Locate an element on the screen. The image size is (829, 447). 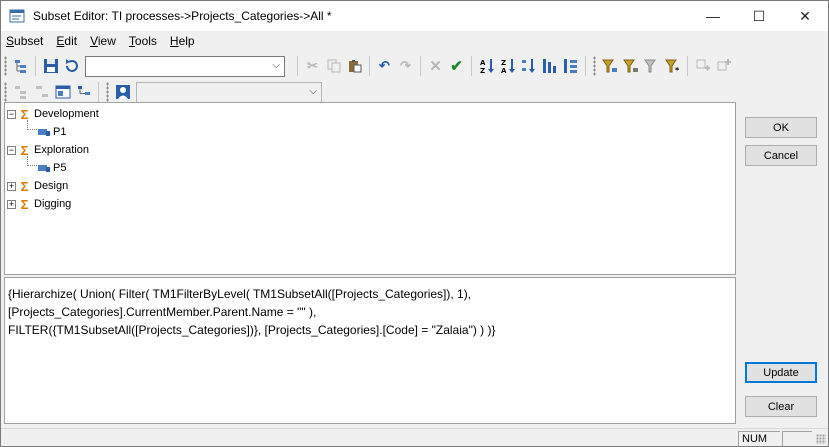
clear-button: Clear is located at coordinates (781, 406).